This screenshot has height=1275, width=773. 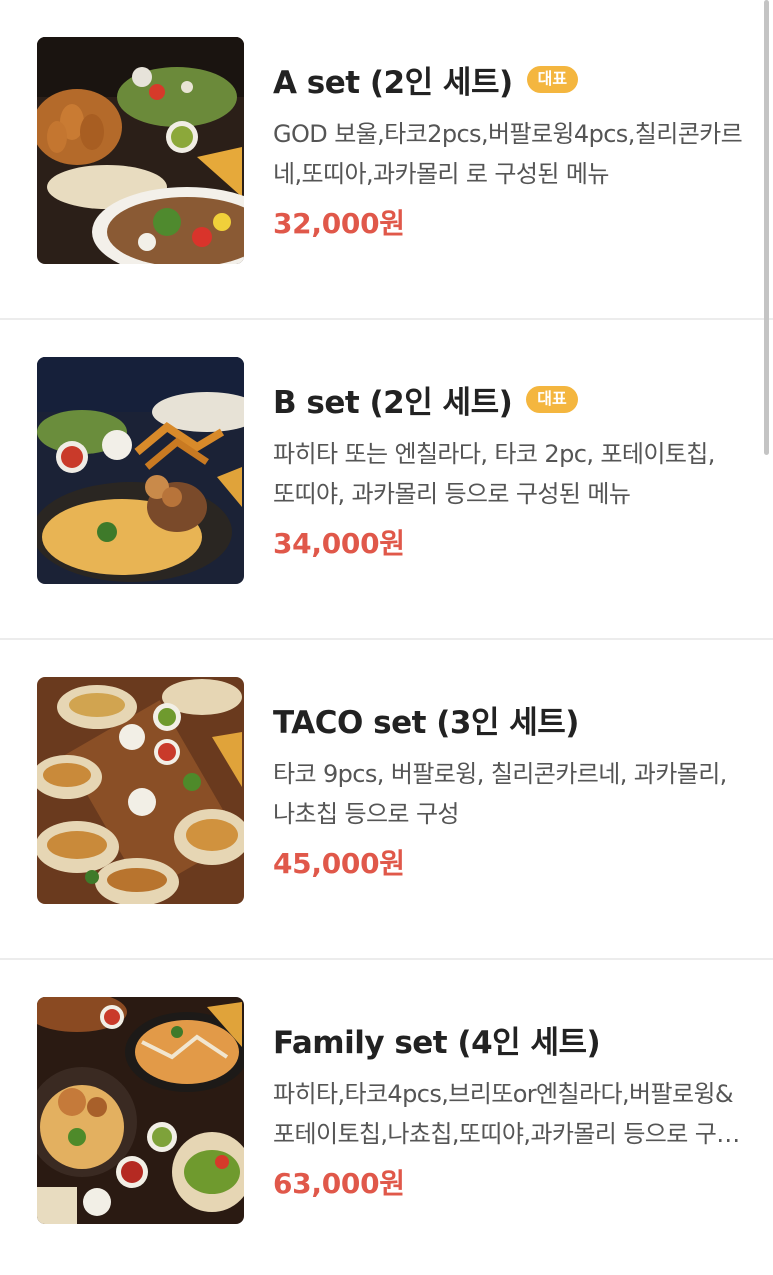 I want to click on menu-item-price: 45,000원, so click(x=339, y=863).